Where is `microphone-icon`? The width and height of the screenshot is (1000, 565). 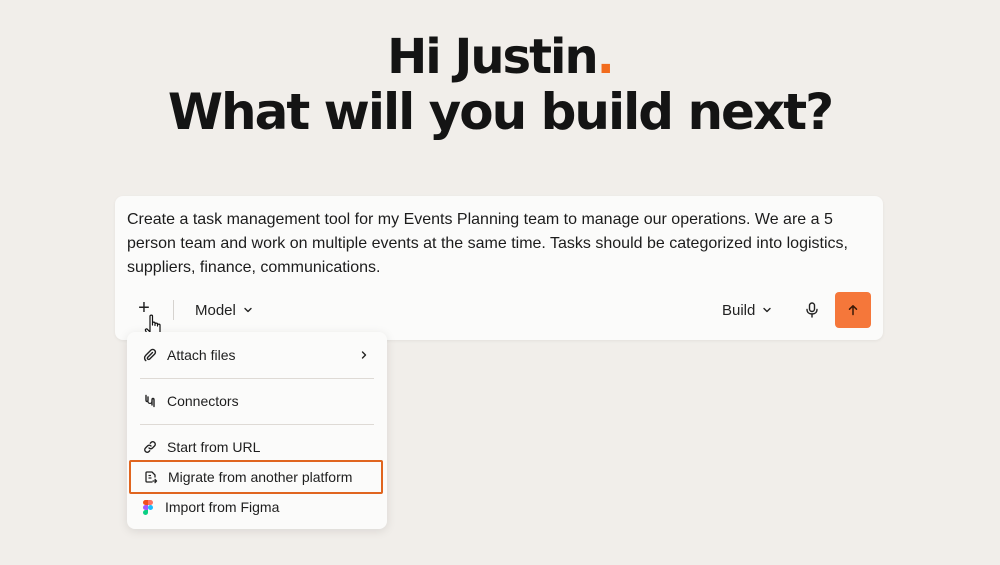 microphone-icon is located at coordinates (812, 310).